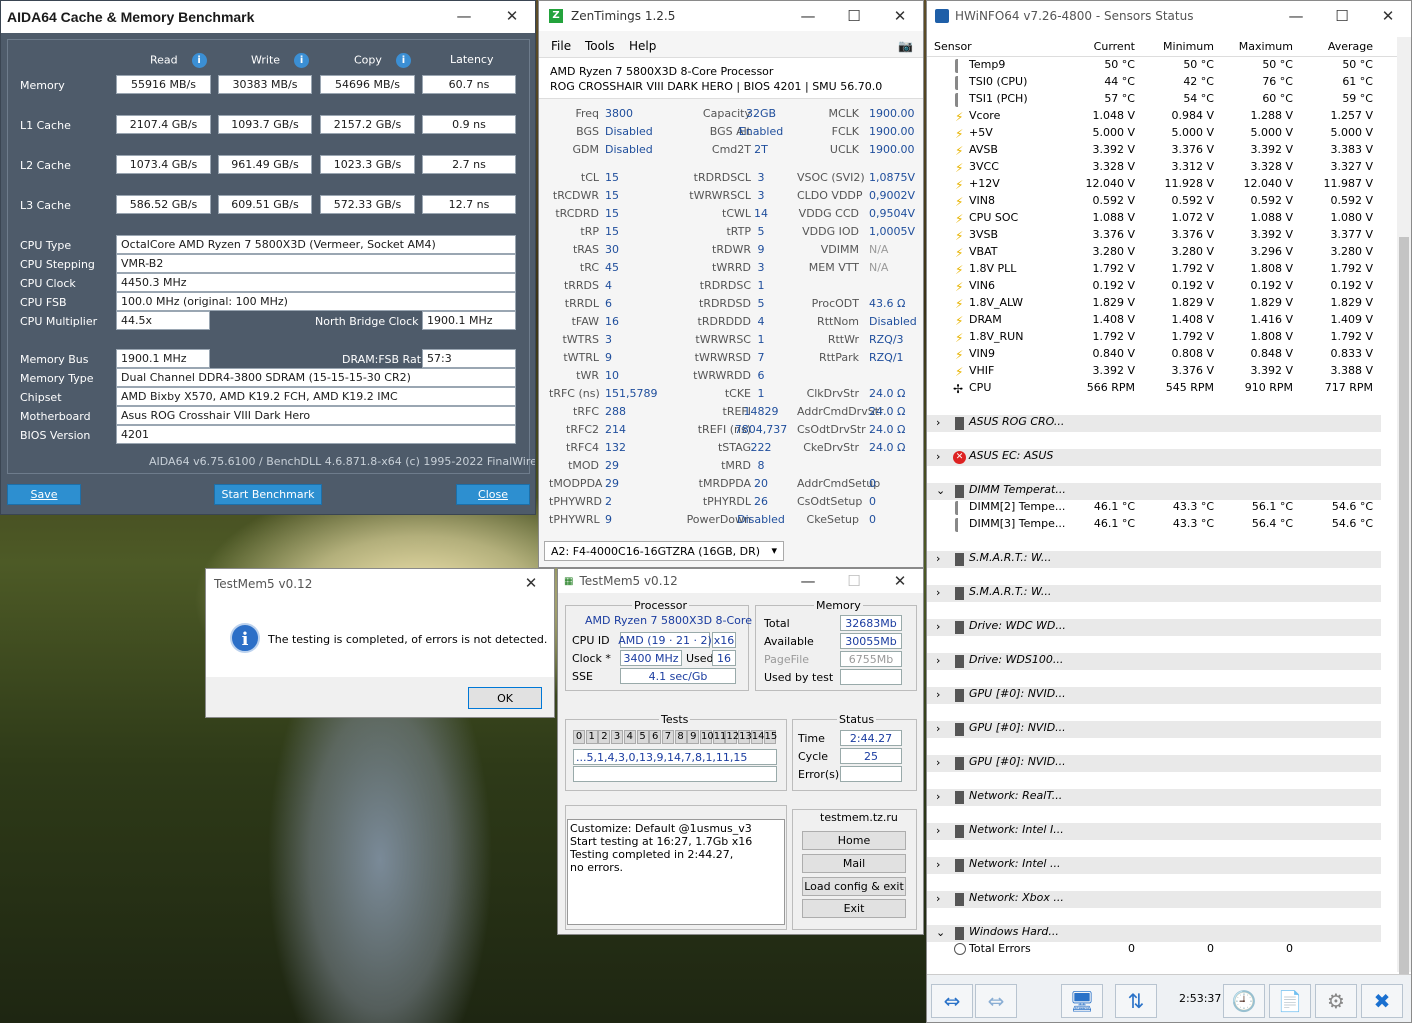  What do you see at coordinates (1162, 287) in the screenshot?
I see `sensor-row: ⚡ VIN6 0.192 V 0.192 V 0.192 V 0.192 V` at bounding box center [1162, 287].